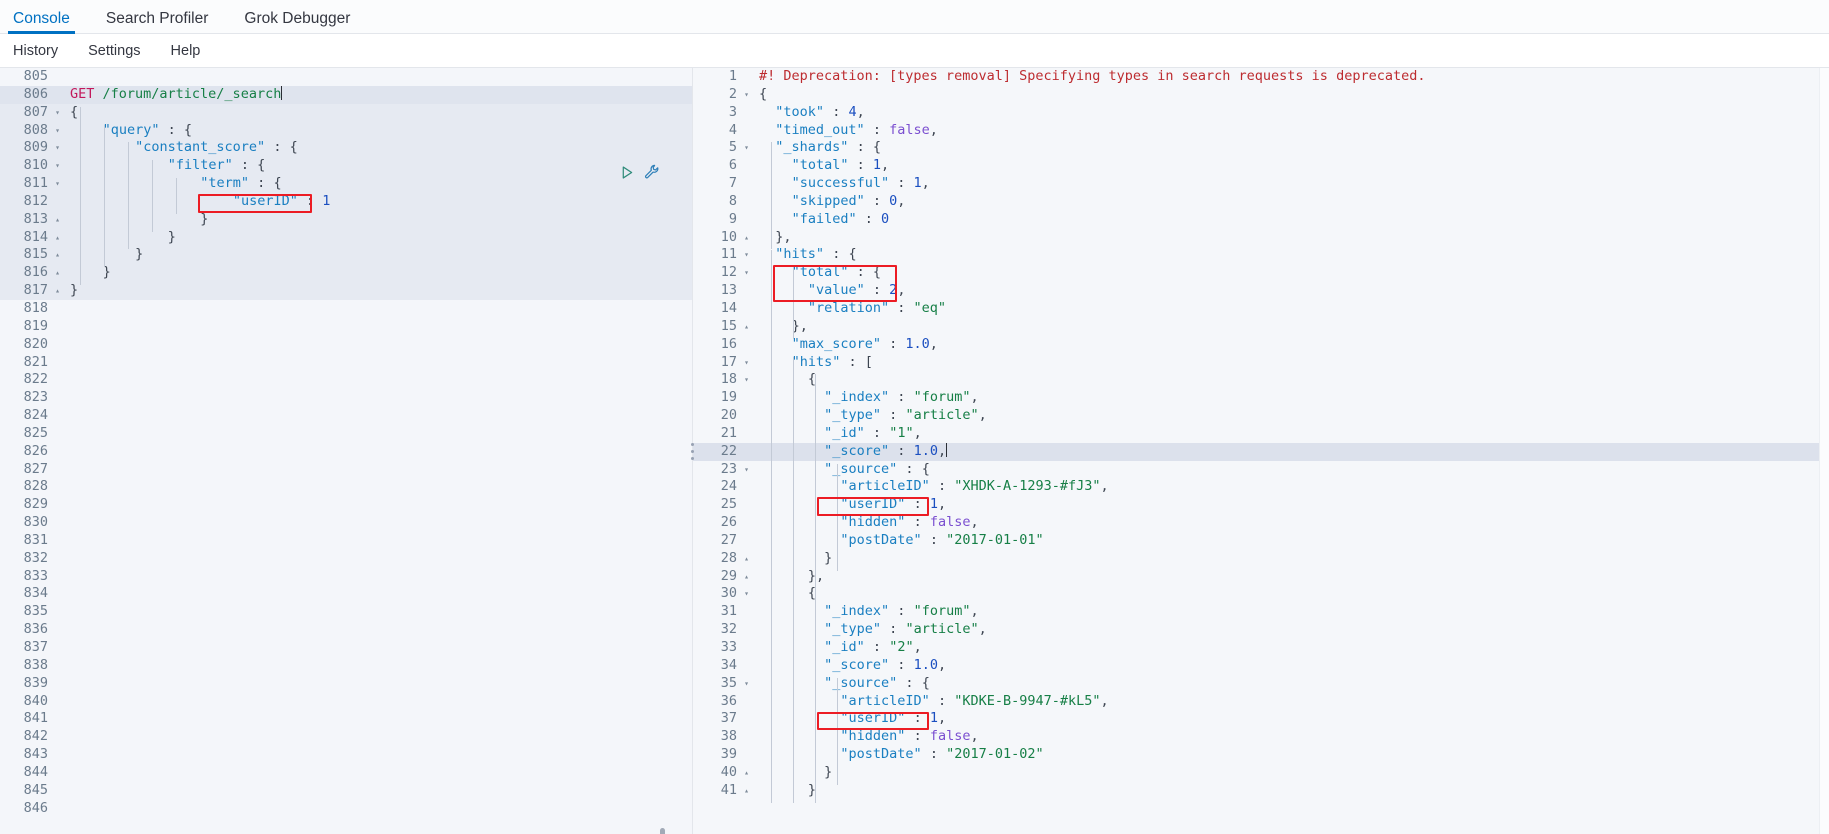 This screenshot has width=1829, height=834. Describe the element at coordinates (346, 94) in the screenshot. I see `code-line: 806 GET /forum/article/_search` at that location.